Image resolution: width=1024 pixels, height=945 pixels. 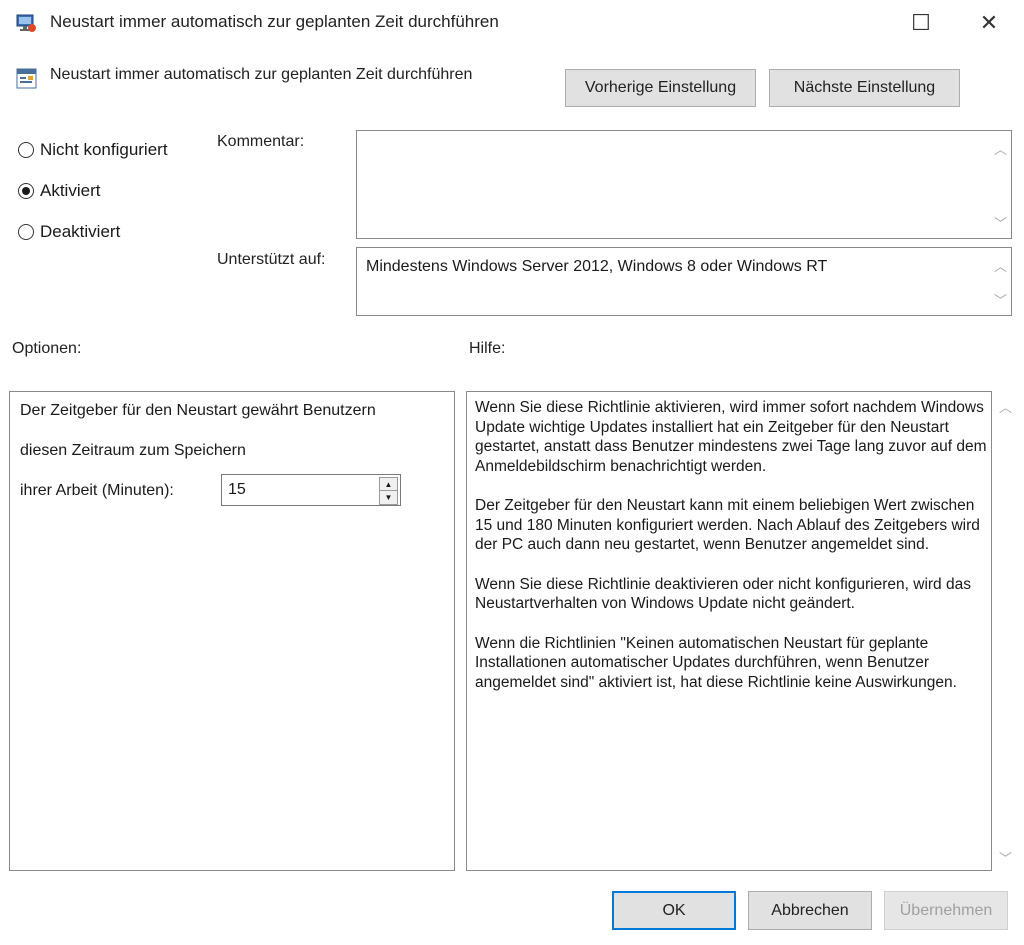 I want to click on maximize-button: ☐, so click(x=921, y=23).